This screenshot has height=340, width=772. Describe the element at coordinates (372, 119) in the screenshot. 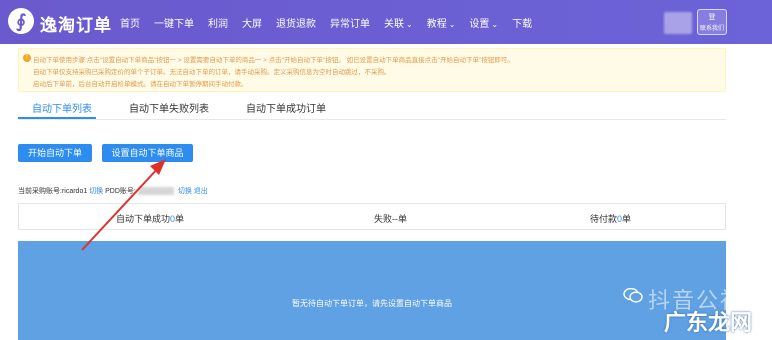

I see `tabs-divider` at that location.